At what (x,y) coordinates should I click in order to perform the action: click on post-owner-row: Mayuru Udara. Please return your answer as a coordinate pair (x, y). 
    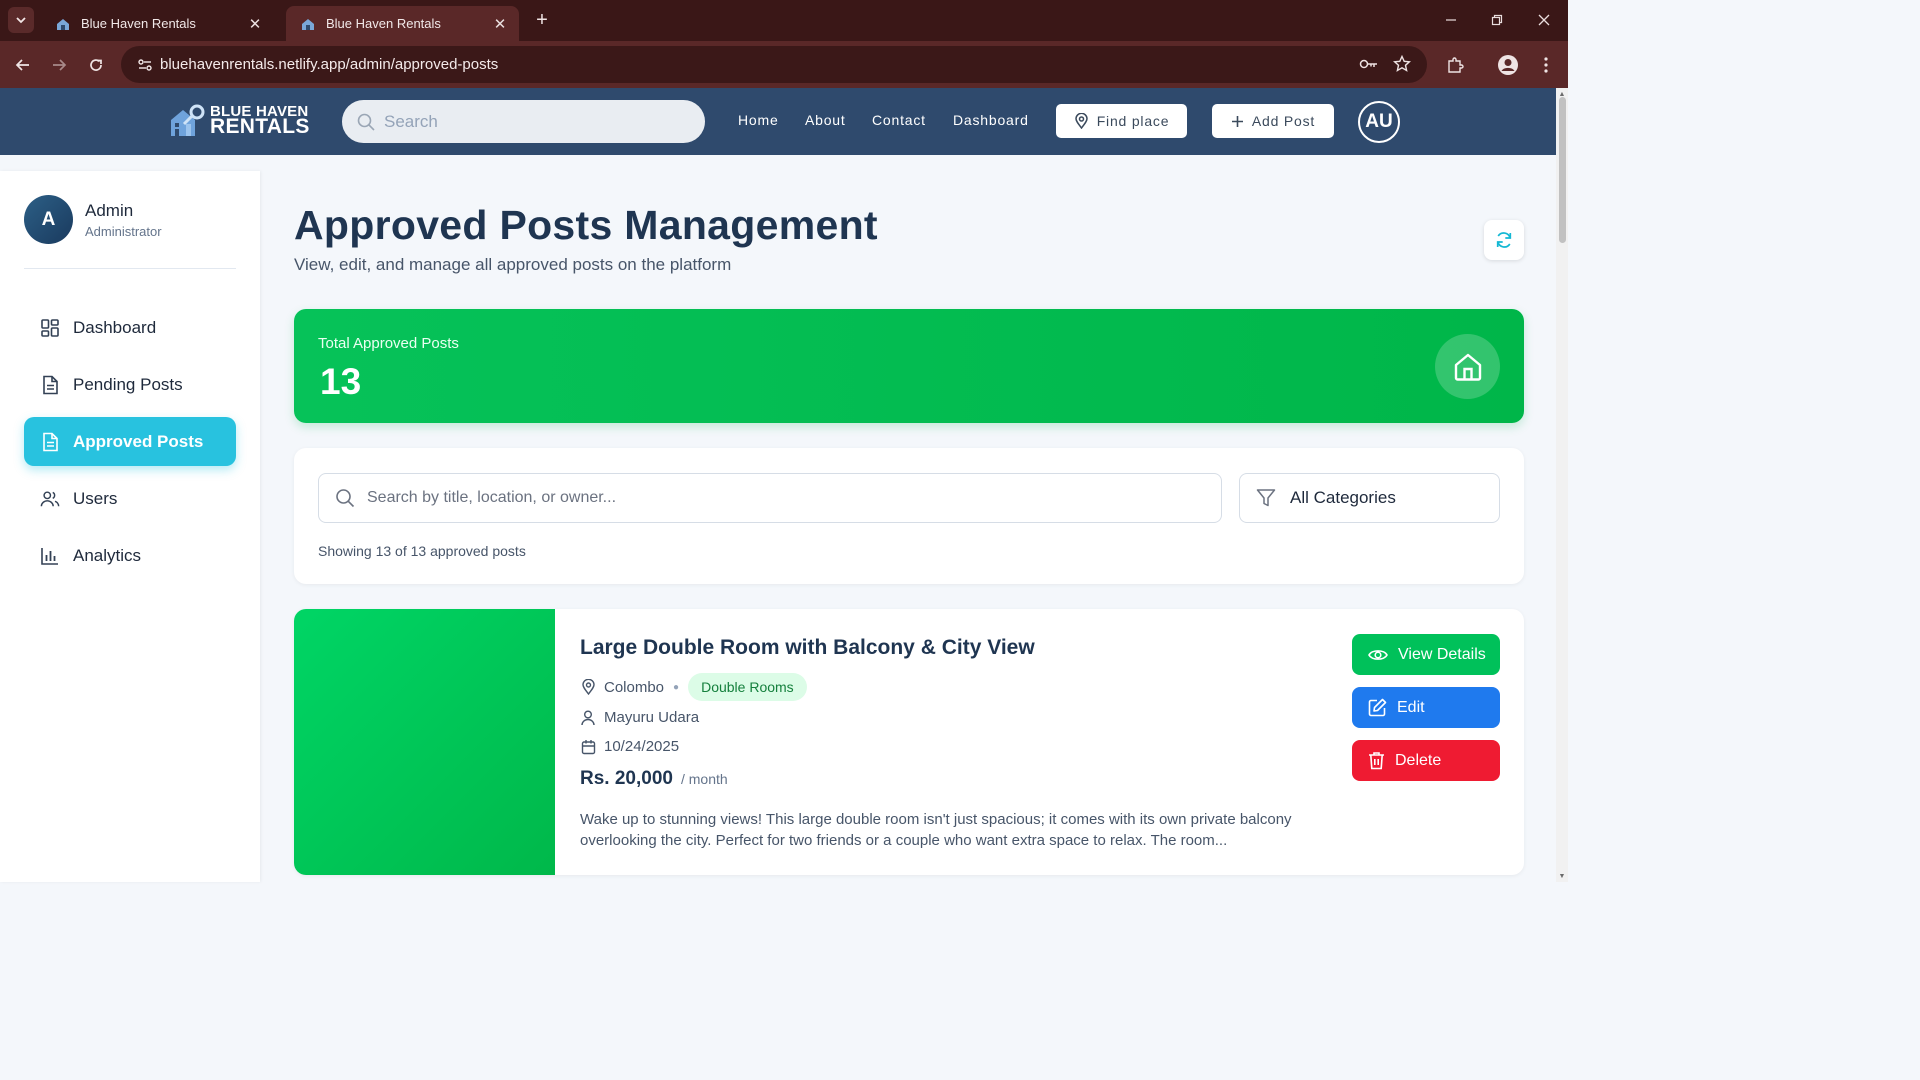
    Looking at the image, I should click on (639, 717).